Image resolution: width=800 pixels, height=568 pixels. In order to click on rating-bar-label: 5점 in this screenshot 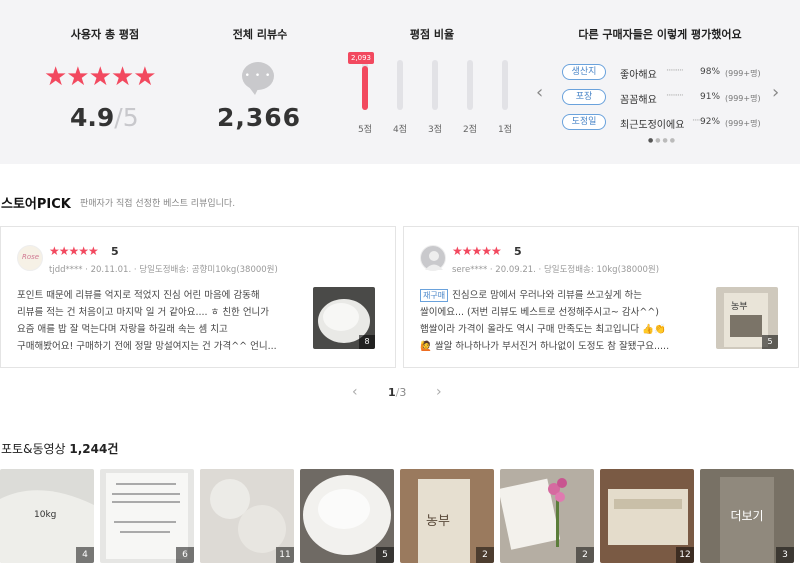, I will do `click(364, 130)`.